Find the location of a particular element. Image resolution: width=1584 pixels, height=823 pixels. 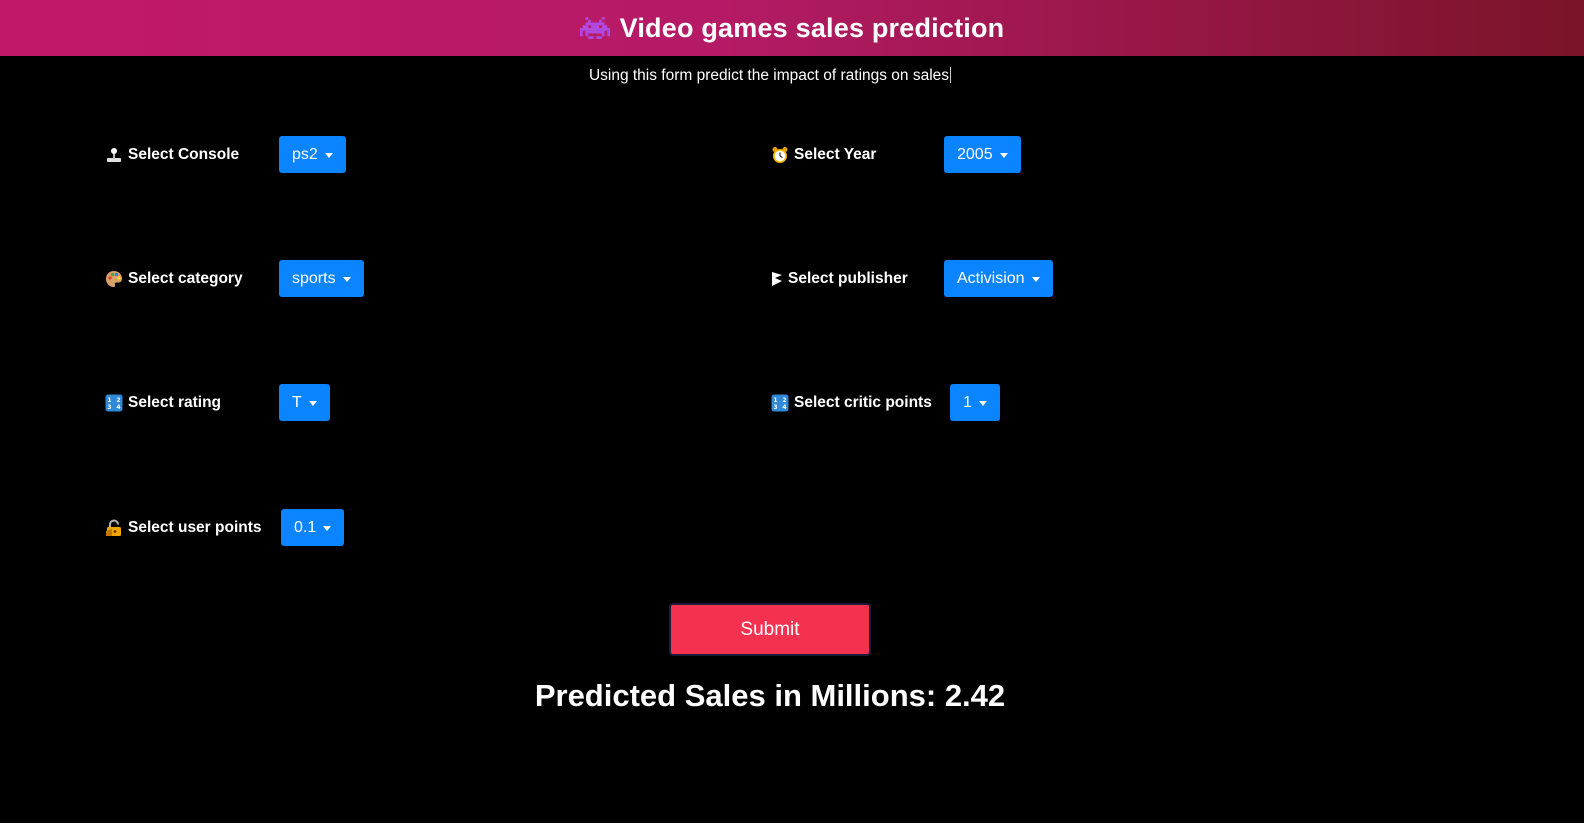

page-title: Video games sales prediction is located at coordinates (792, 28).